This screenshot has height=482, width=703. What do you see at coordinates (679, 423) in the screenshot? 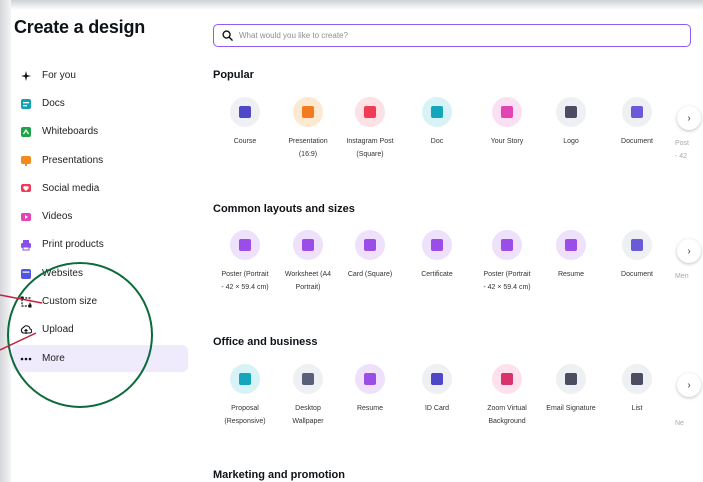
I see `clipped-tile-label: Ne` at bounding box center [679, 423].